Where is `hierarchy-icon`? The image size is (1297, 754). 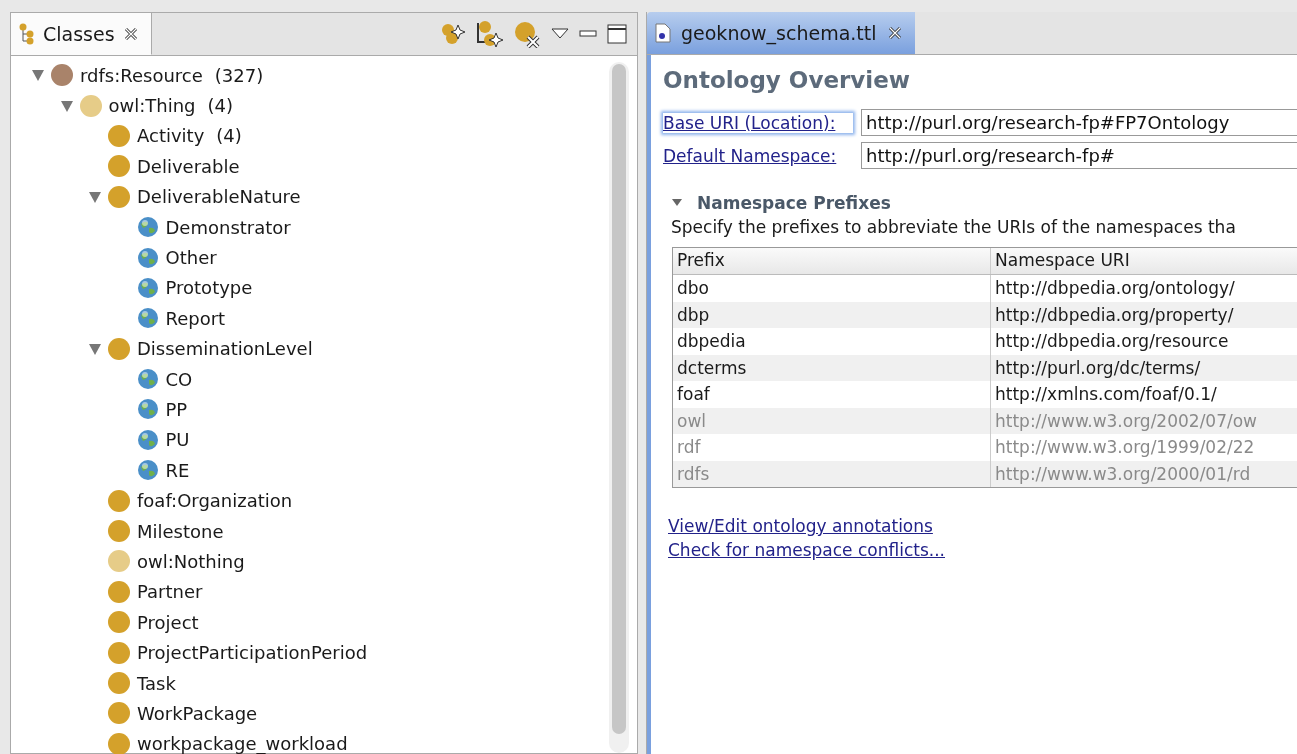 hierarchy-icon is located at coordinates (27, 33).